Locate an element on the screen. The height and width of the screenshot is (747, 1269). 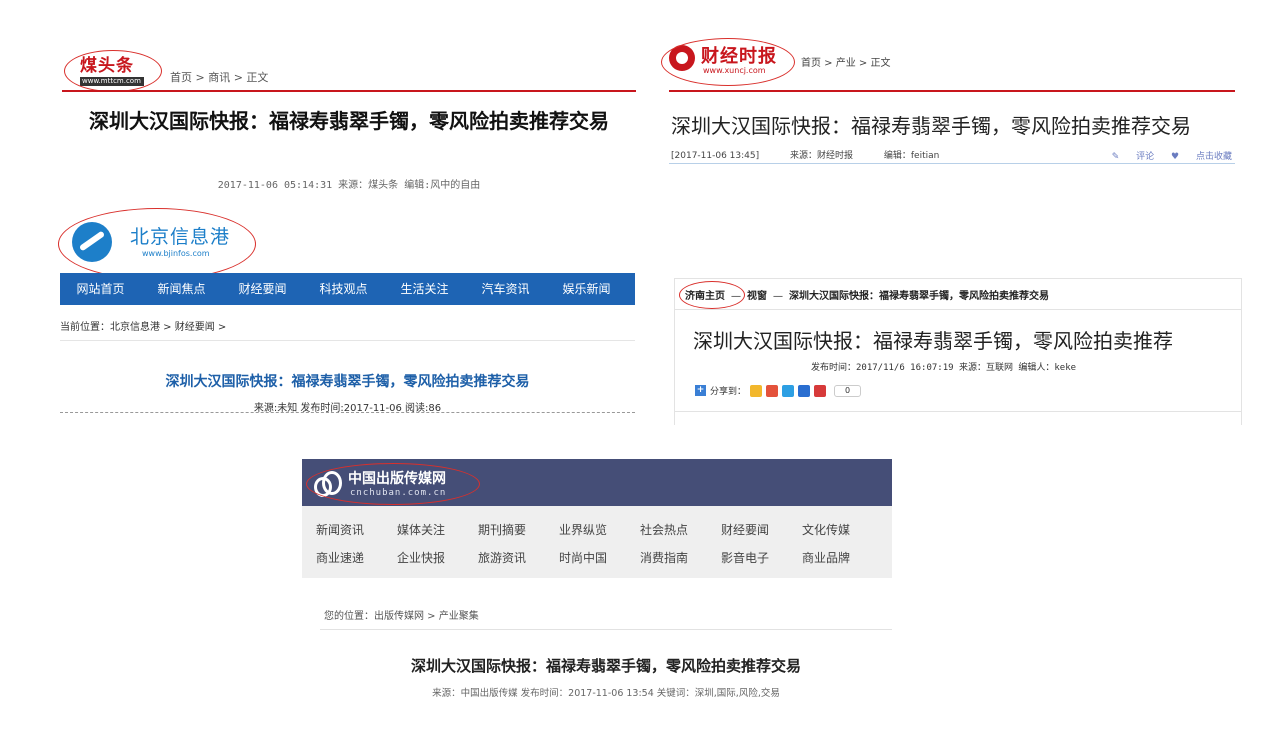
menu-item: 期刊摘要 is located at coordinates (518, 529).